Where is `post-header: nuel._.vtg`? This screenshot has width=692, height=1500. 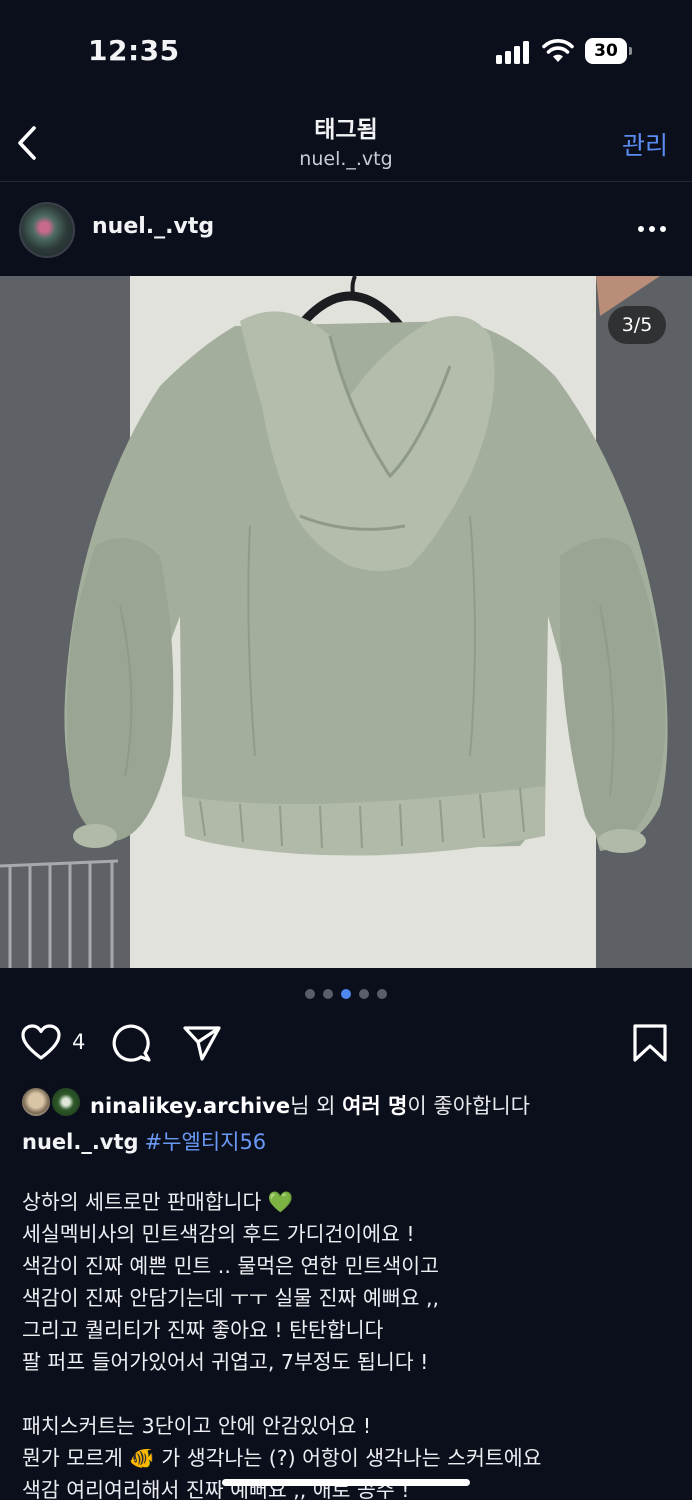
post-header: nuel._.vtg is located at coordinates (346, 229).